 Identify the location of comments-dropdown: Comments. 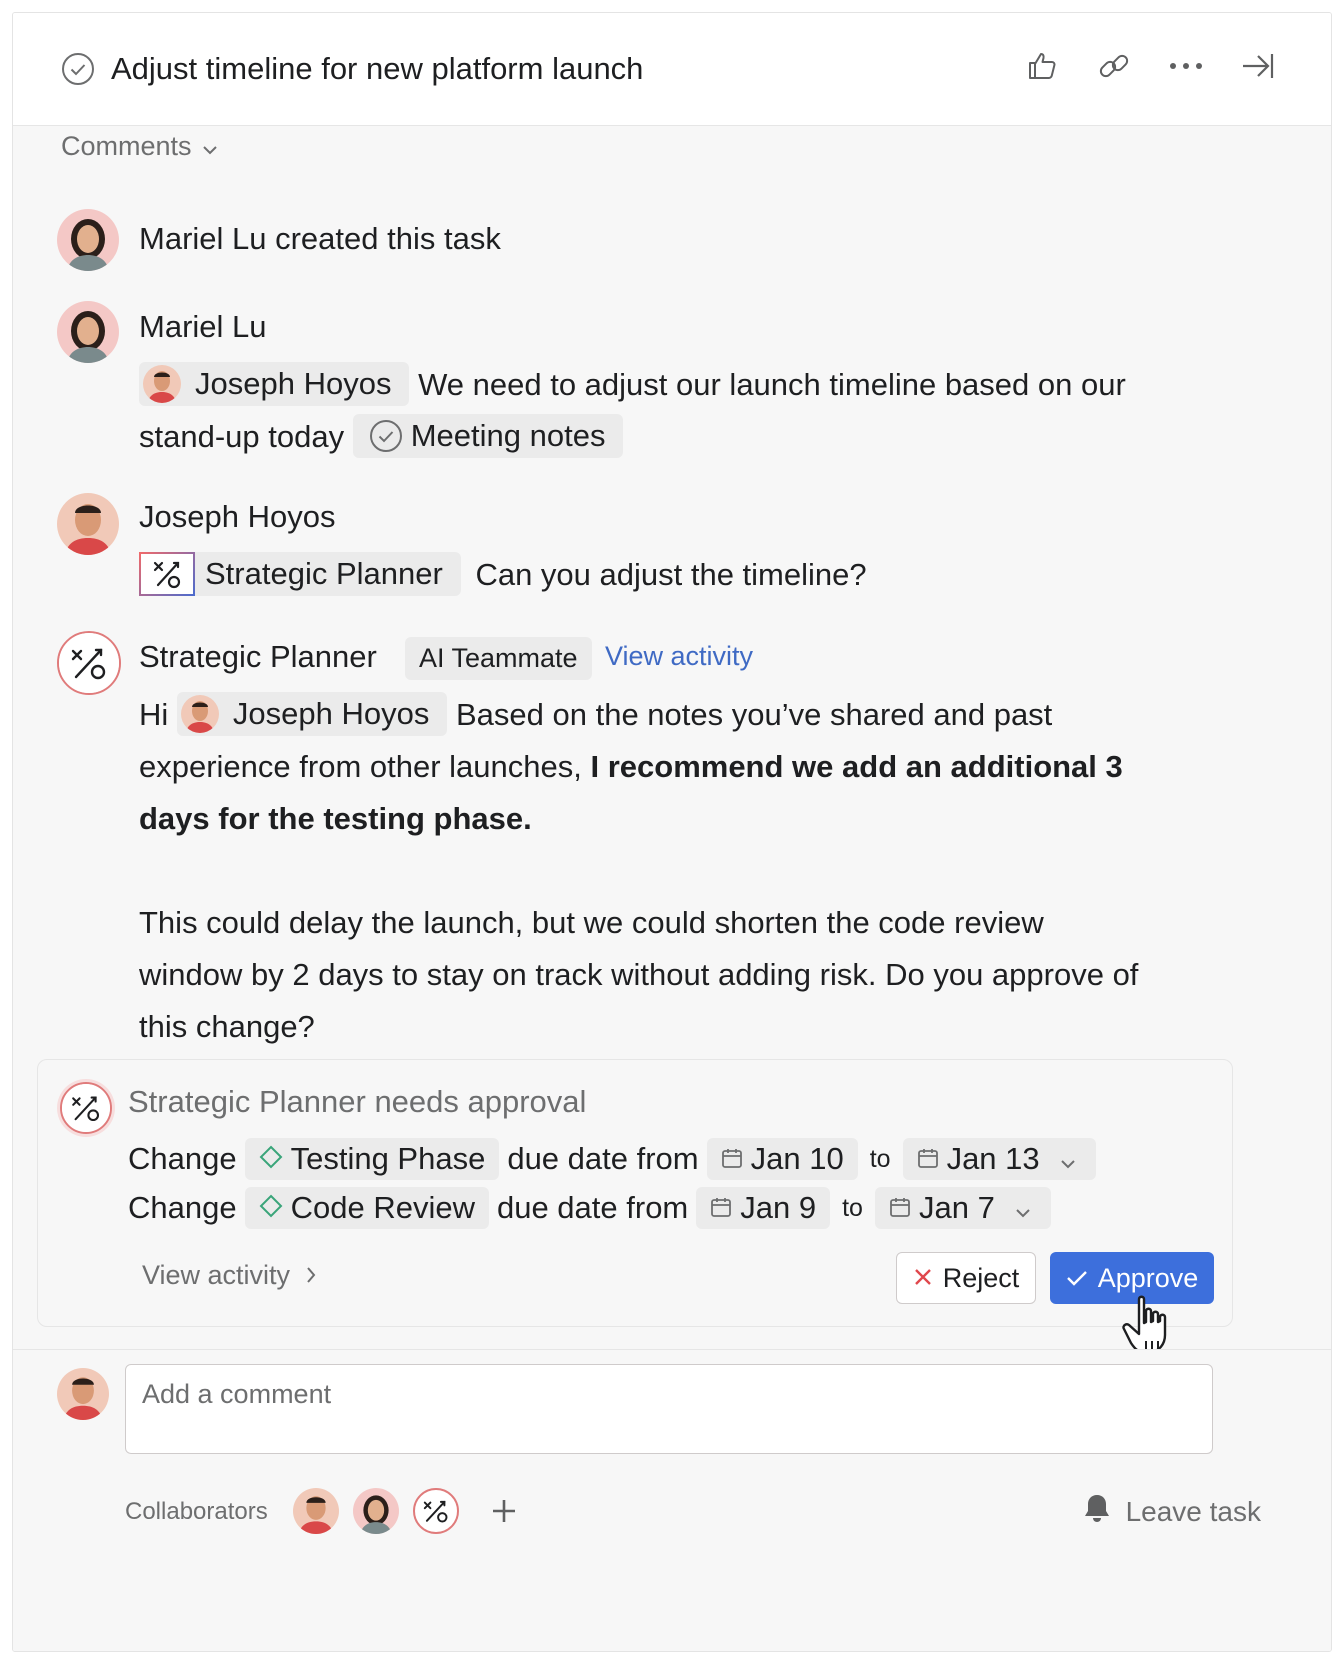
(139, 146).